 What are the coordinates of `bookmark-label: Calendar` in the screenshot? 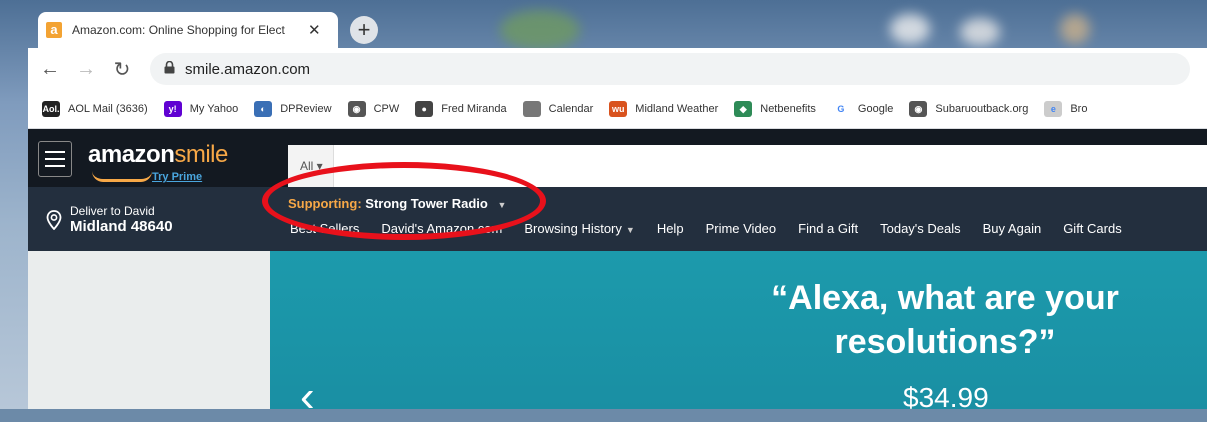 It's located at (571, 109).